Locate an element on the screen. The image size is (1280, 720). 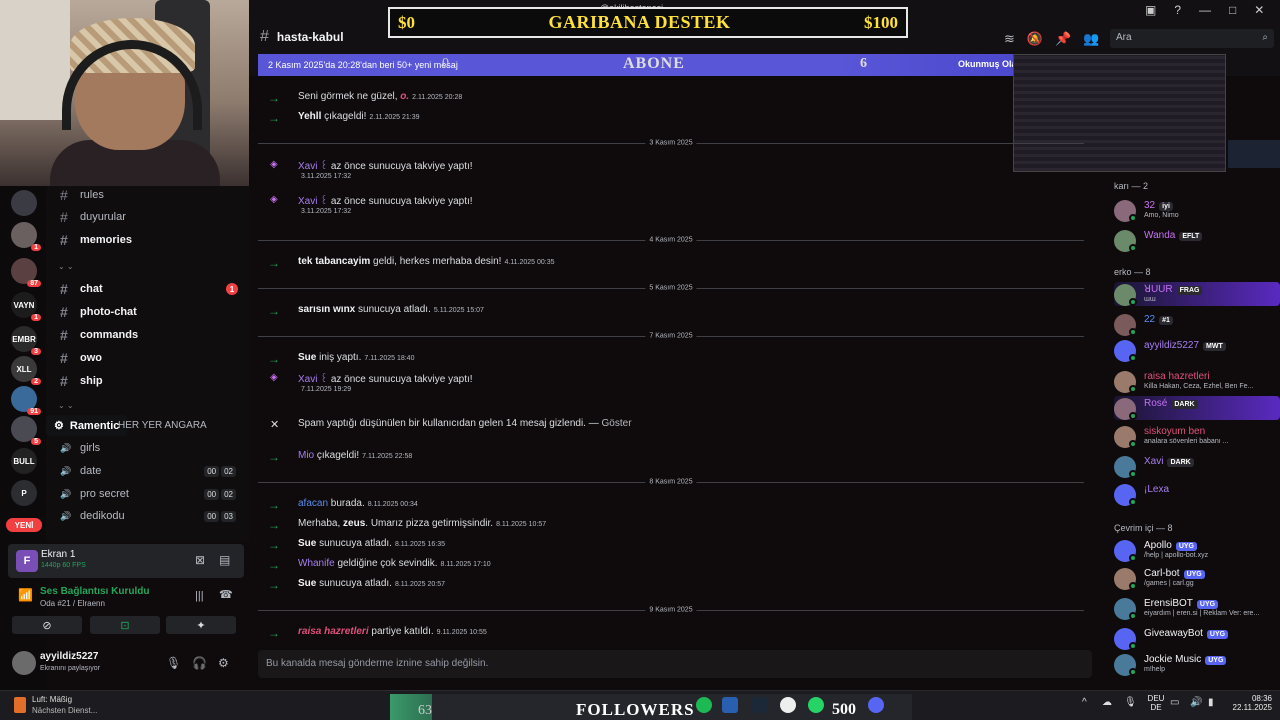
server-icon is located at coordinates (24, 203).